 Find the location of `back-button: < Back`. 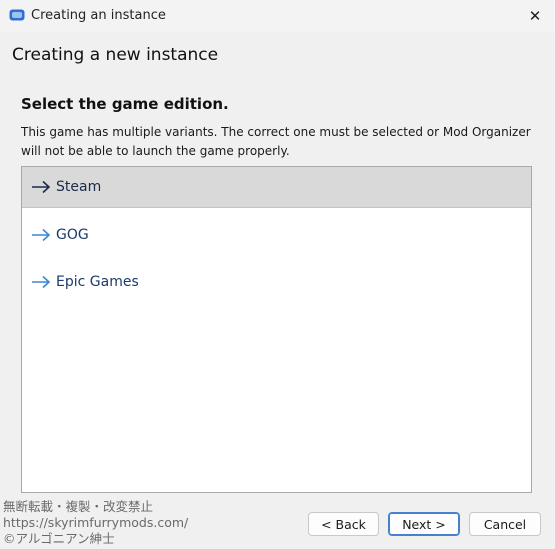

back-button: < Back is located at coordinates (343, 524).